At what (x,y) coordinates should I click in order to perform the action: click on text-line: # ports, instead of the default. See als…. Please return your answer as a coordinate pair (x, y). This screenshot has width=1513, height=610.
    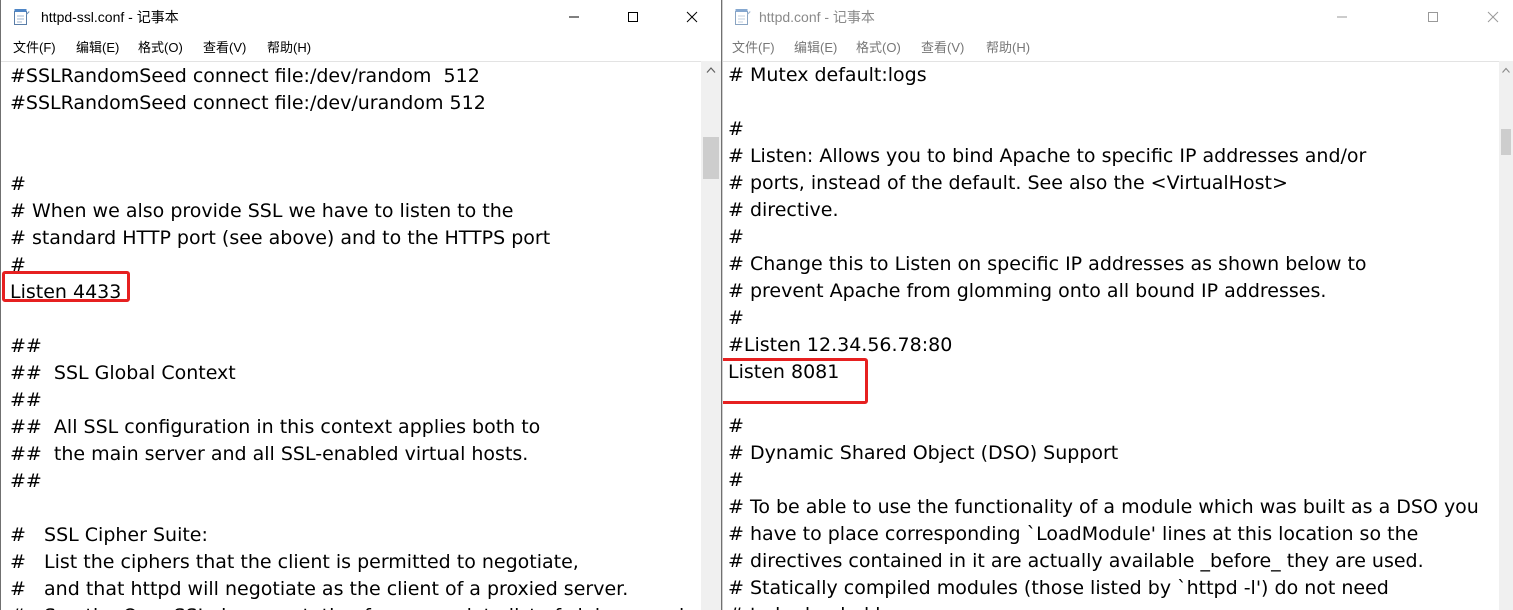
    Looking at the image, I should click on (1008, 183).